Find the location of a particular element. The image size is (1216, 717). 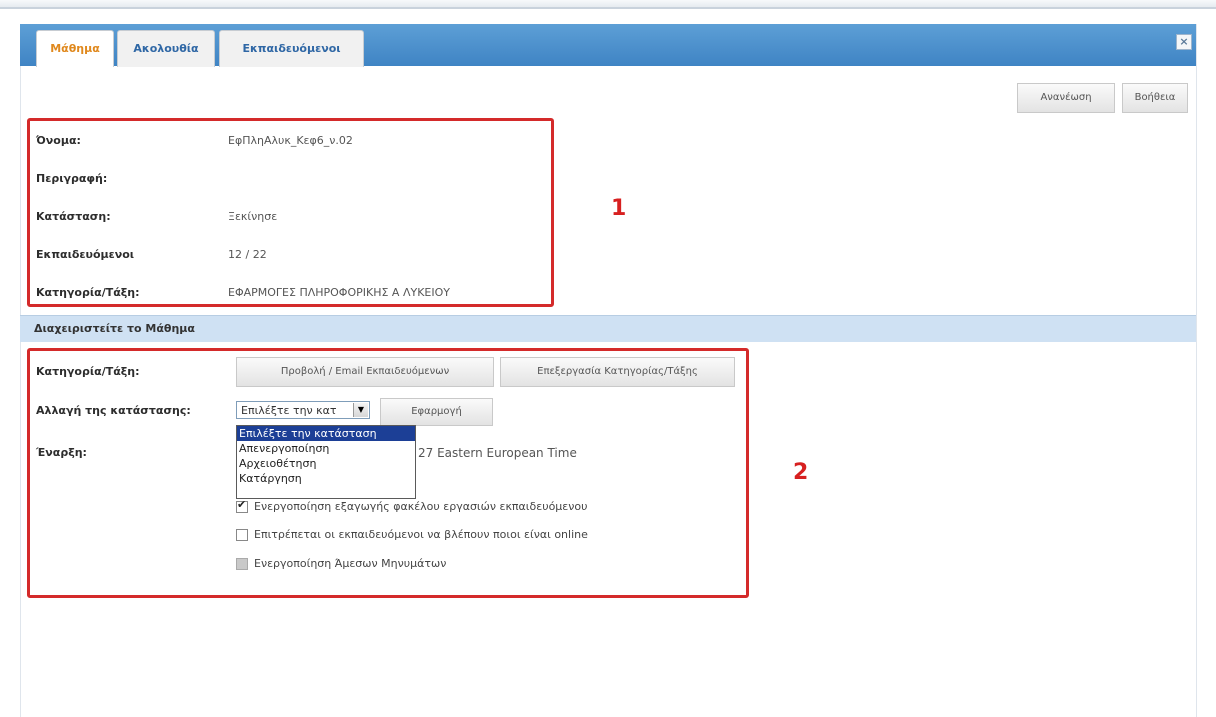

category-value: ΕΦΑΡΜΟΓΕΣ ΠΛΗΡΟΦΟΡΙΚΗΣ Α ΛΥΚΕΙΟΥ is located at coordinates (339, 292).